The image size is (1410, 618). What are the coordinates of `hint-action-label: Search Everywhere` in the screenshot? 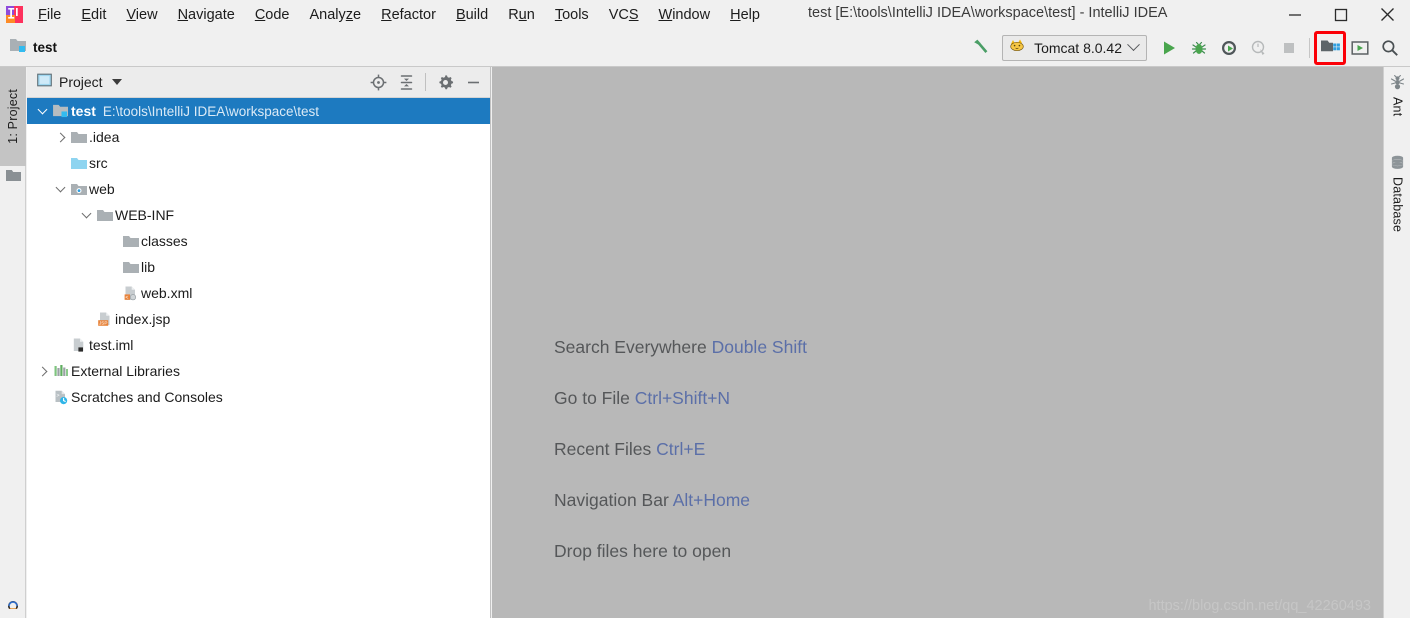 It's located at (630, 347).